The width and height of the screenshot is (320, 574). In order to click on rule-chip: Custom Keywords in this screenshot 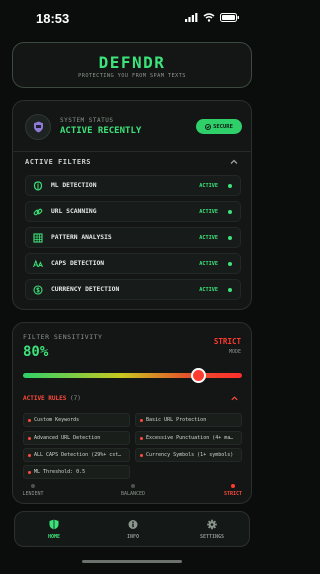, I will do `click(76, 420)`.